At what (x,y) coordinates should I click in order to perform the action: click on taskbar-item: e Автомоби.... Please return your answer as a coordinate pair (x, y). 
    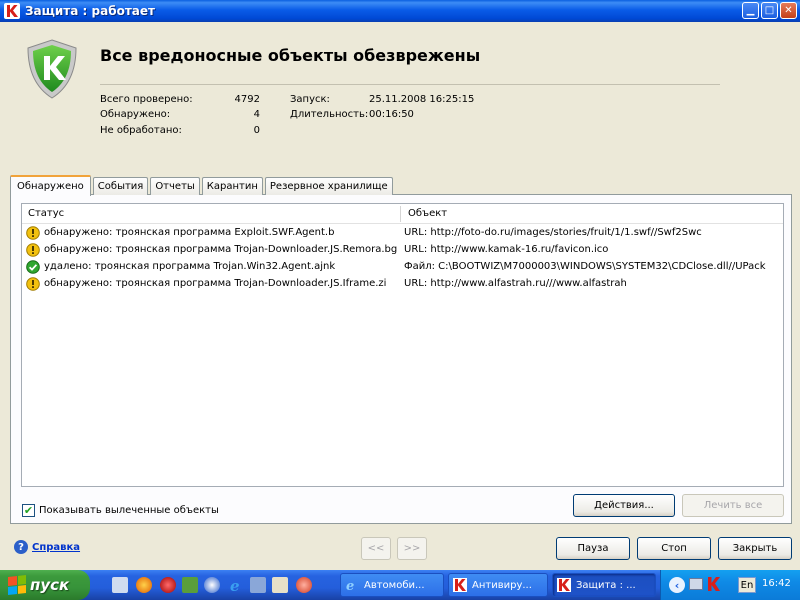
    Looking at the image, I should click on (392, 585).